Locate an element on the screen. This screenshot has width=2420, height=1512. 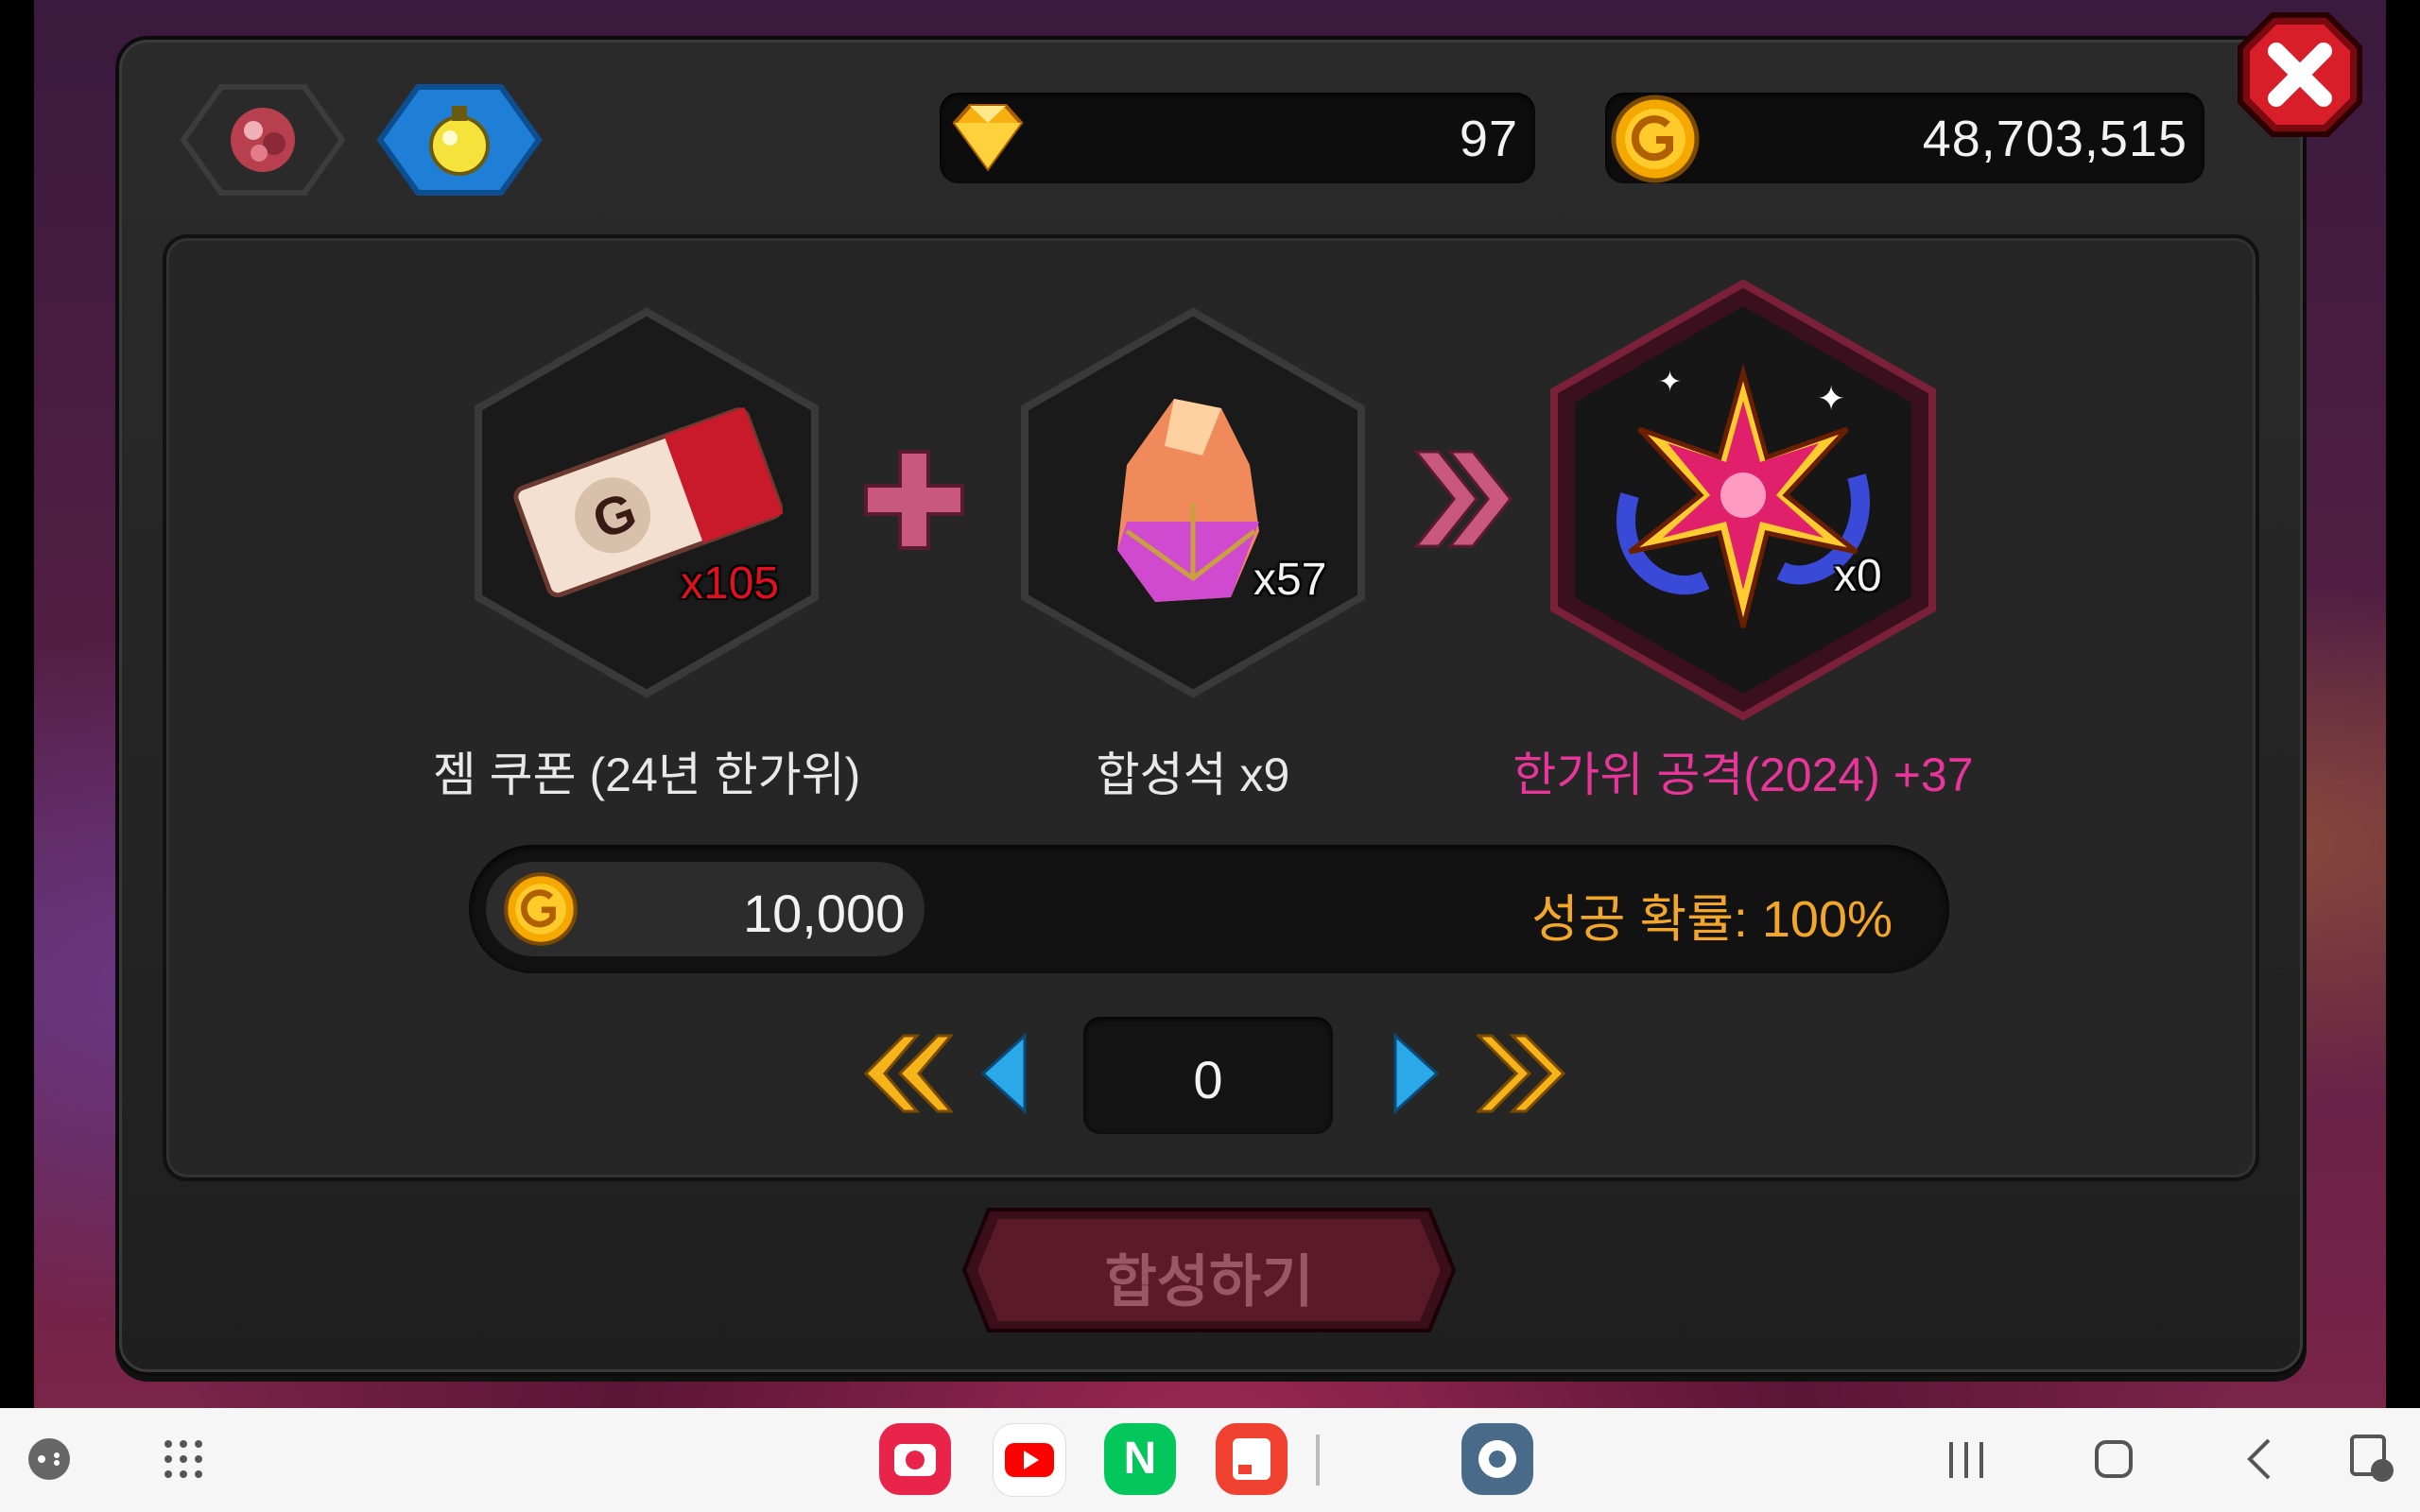
result-label: 한가위 공격(2024) +37 is located at coordinates (1743, 774).